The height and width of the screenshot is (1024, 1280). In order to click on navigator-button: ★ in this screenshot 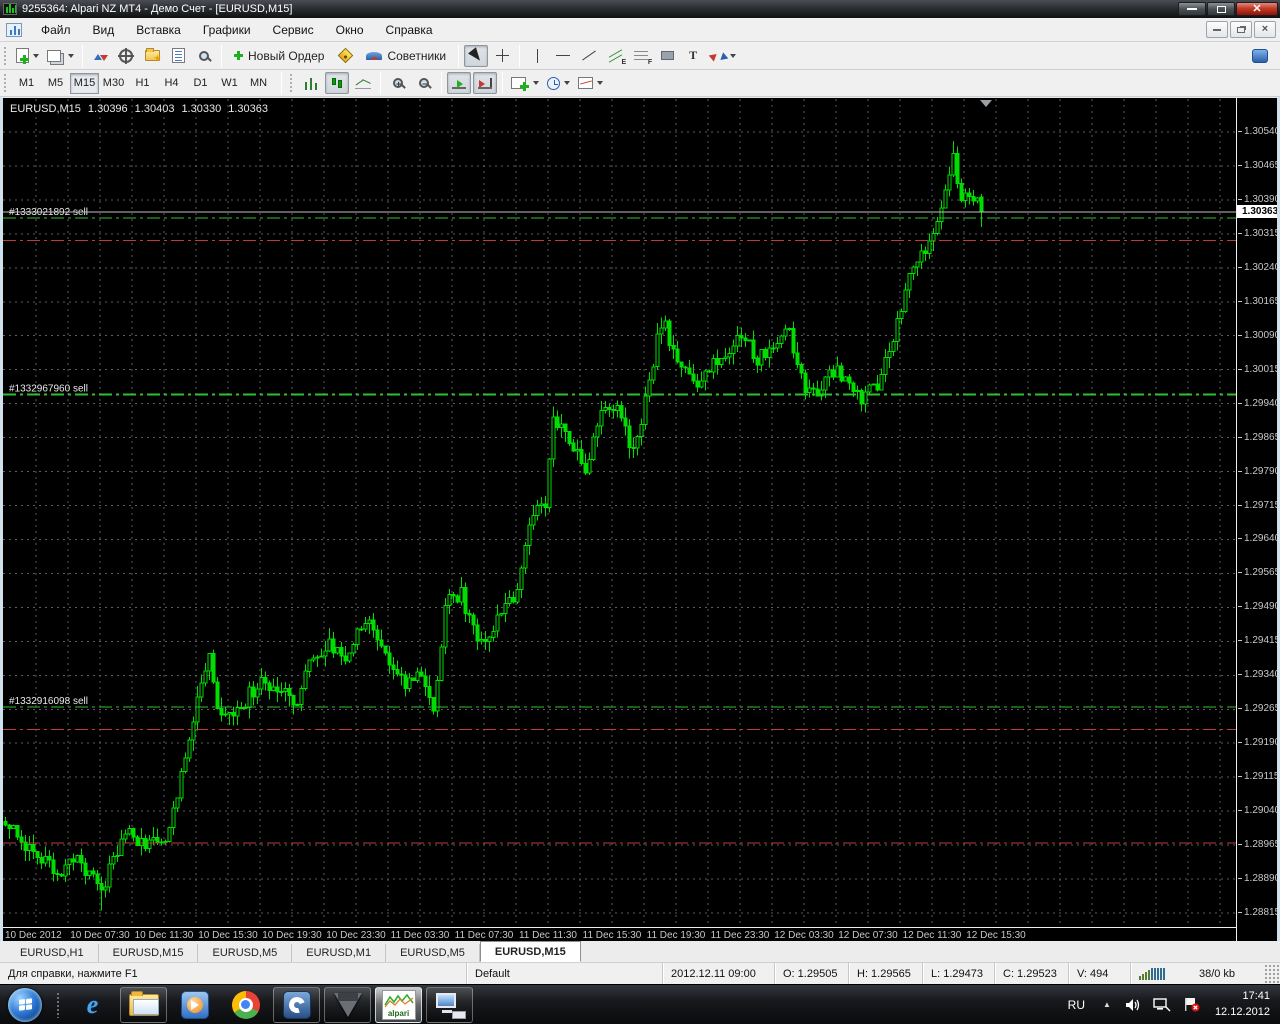, I will do `click(152, 56)`.